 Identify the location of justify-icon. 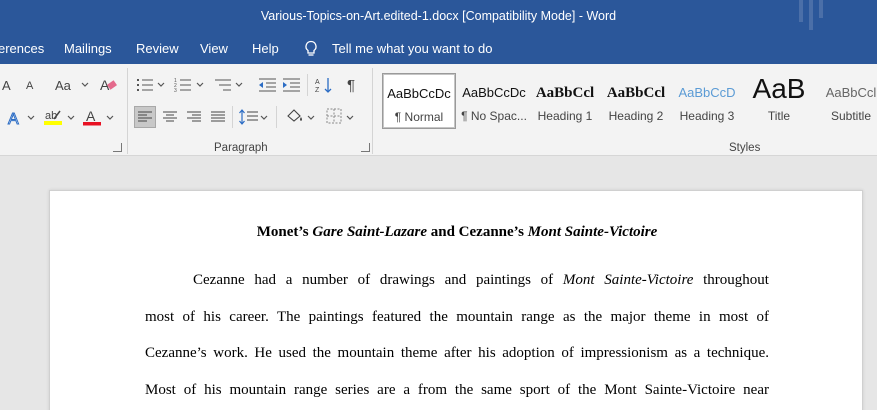
(219, 117).